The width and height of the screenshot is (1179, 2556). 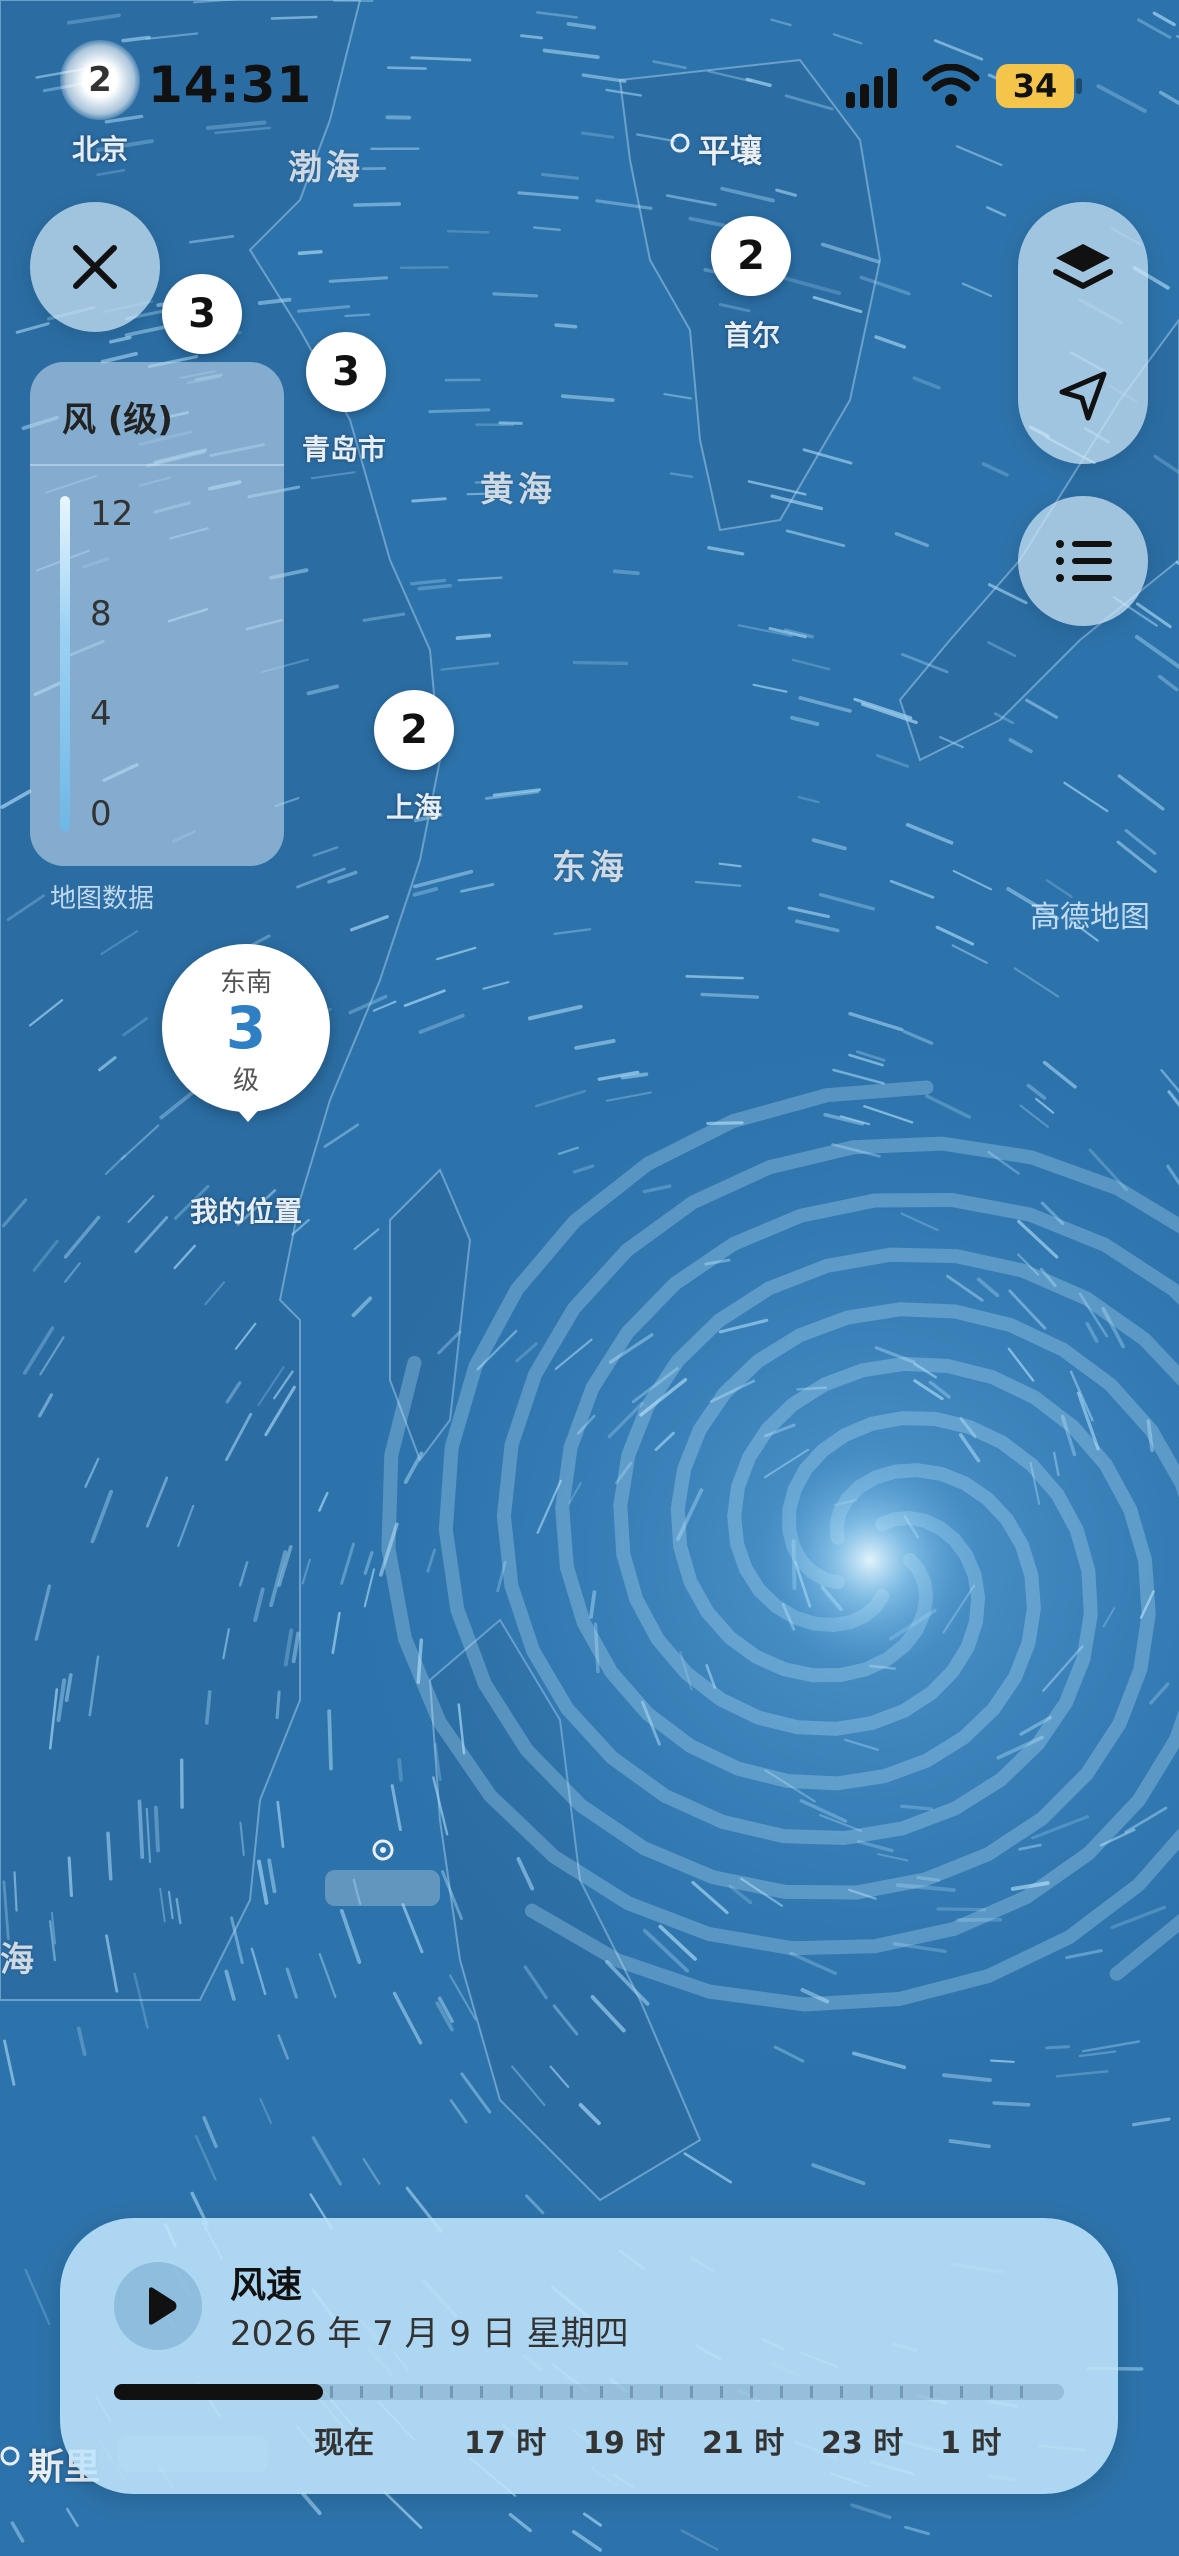 I want to click on time-label: 1 时, so click(x=971, y=2443).